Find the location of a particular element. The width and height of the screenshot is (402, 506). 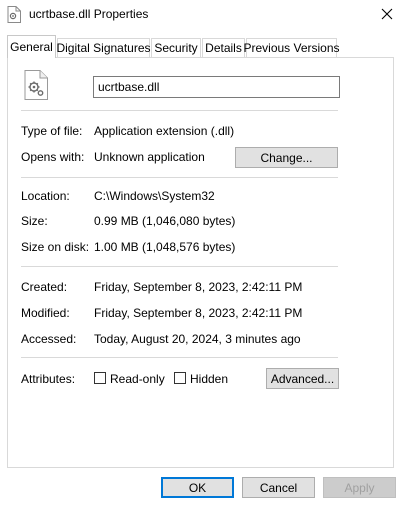

tab-security: Security is located at coordinates (176, 47).